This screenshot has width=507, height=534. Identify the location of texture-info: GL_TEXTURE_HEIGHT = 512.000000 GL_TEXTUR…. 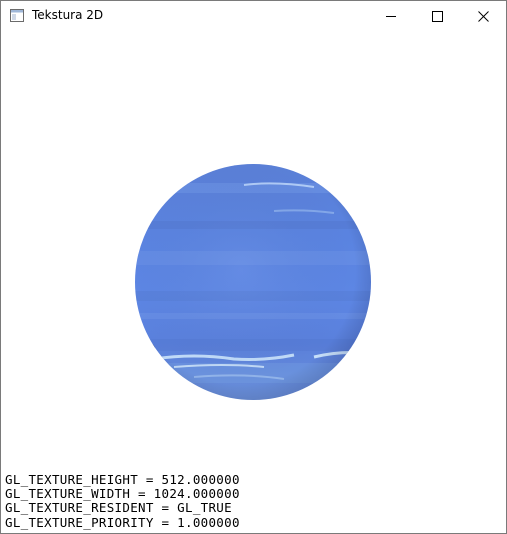
(122, 501).